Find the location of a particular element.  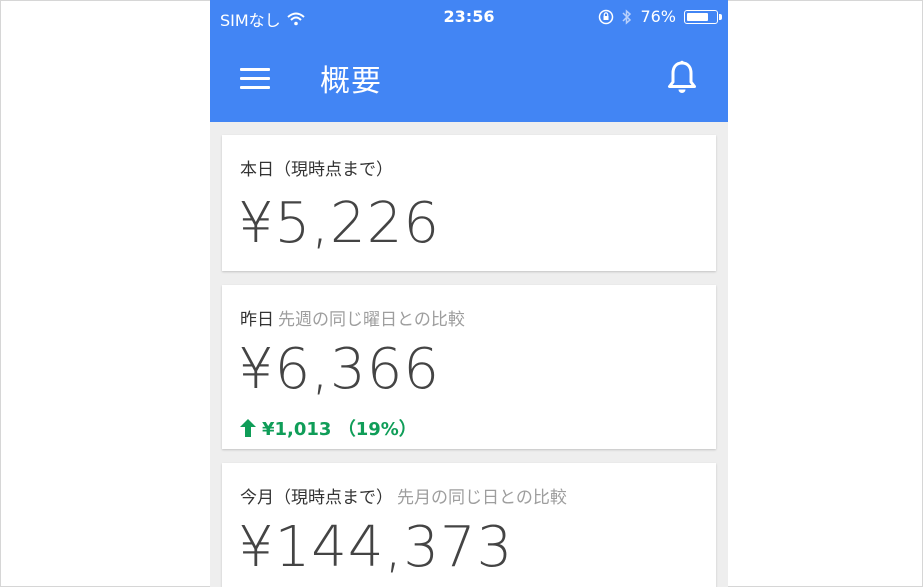

month-value: ¥144,373 is located at coordinates (376, 547).